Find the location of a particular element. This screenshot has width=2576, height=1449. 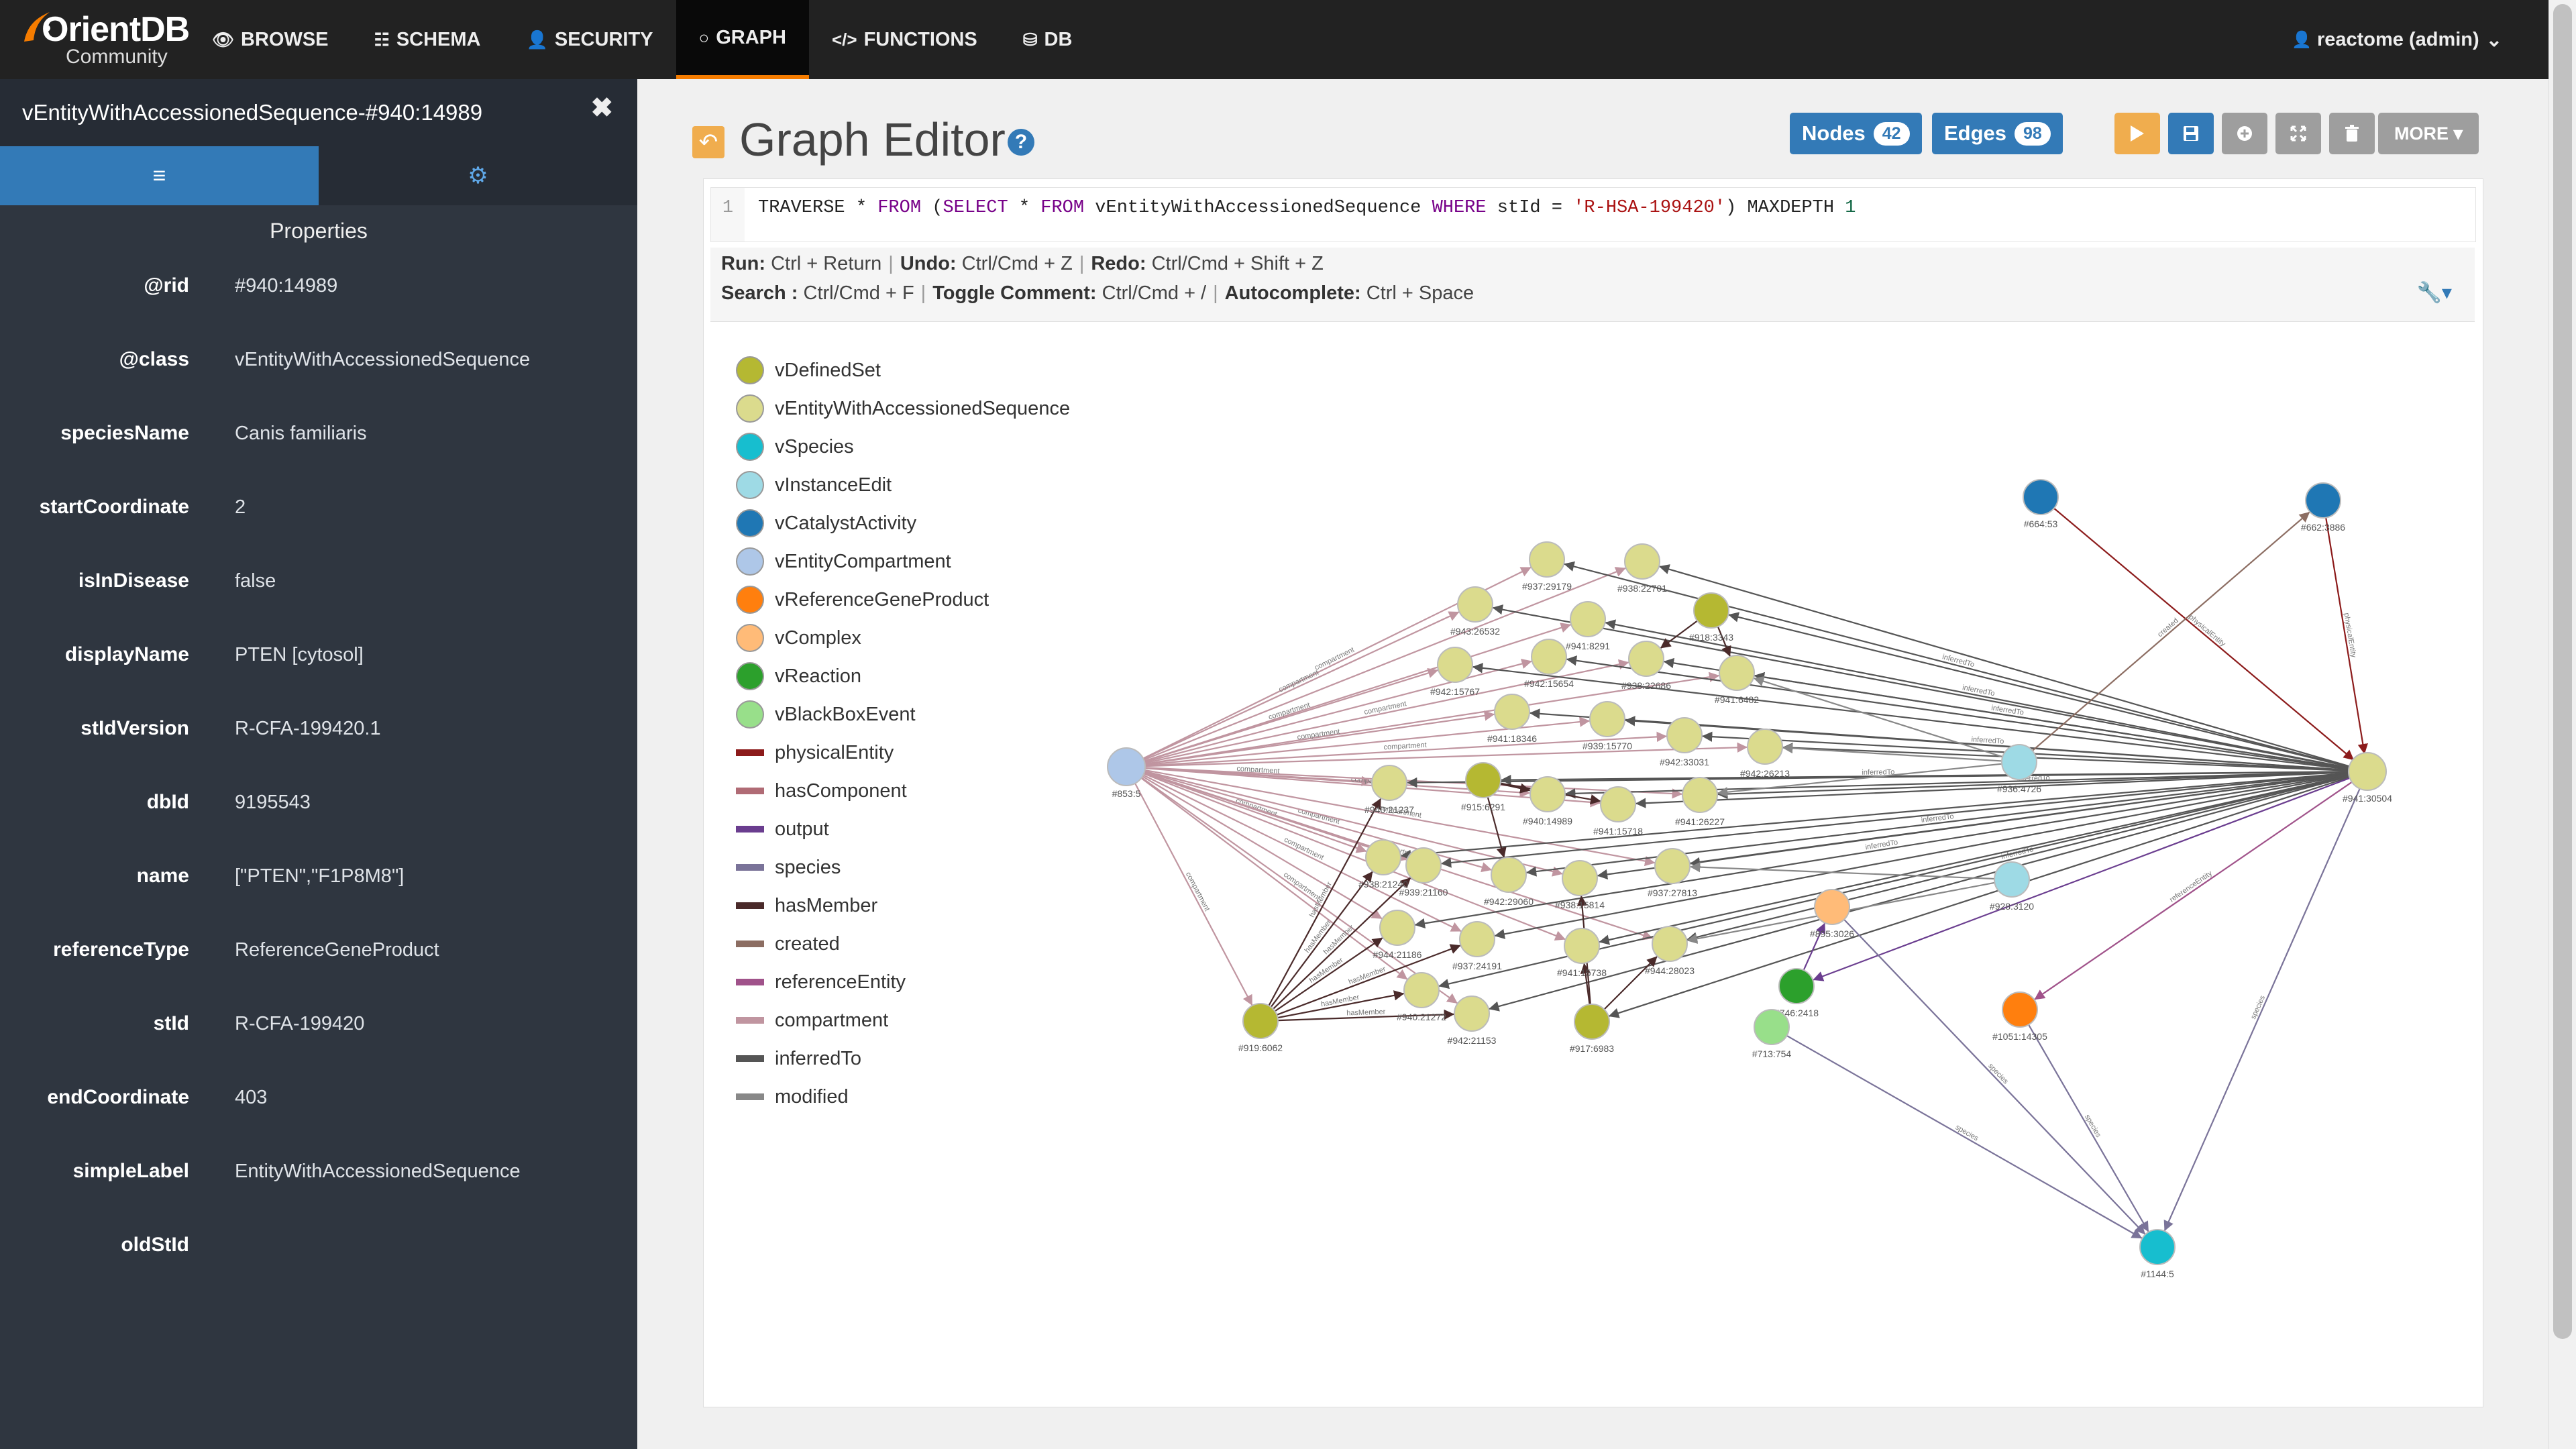

tab-settings: ⚙ is located at coordinates (478, 175).